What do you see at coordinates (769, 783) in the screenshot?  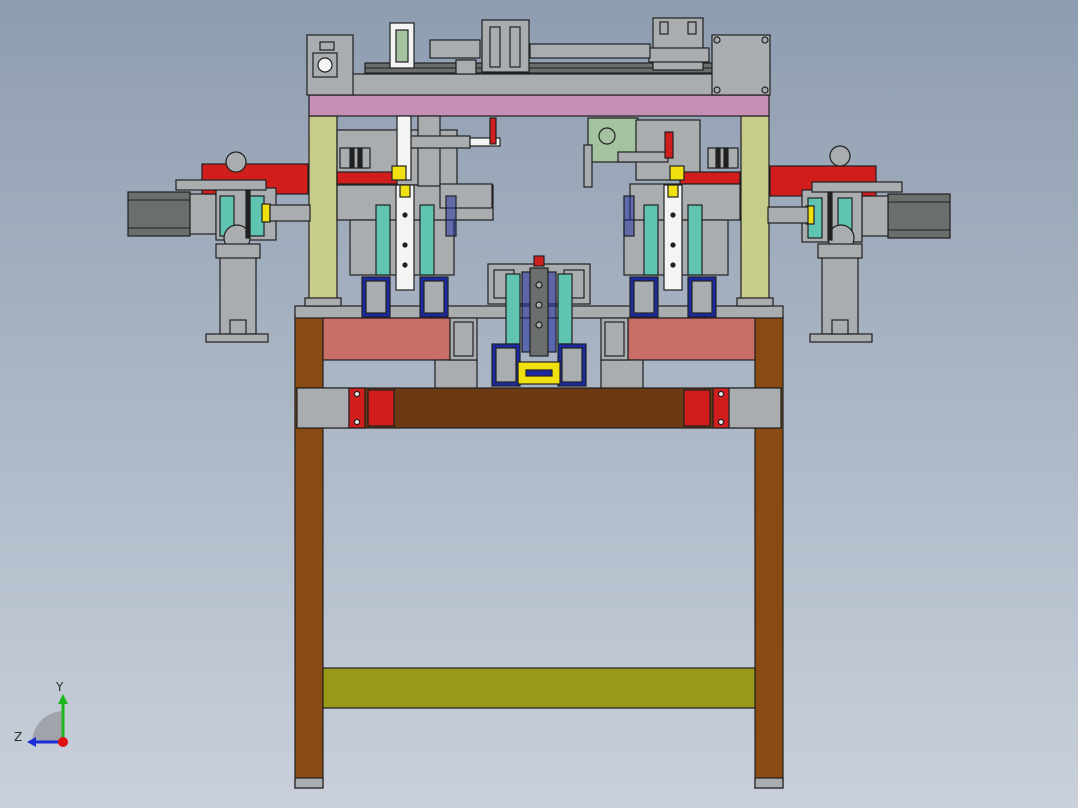 I see `frame-foot-right` at bounding box center [769, 783].